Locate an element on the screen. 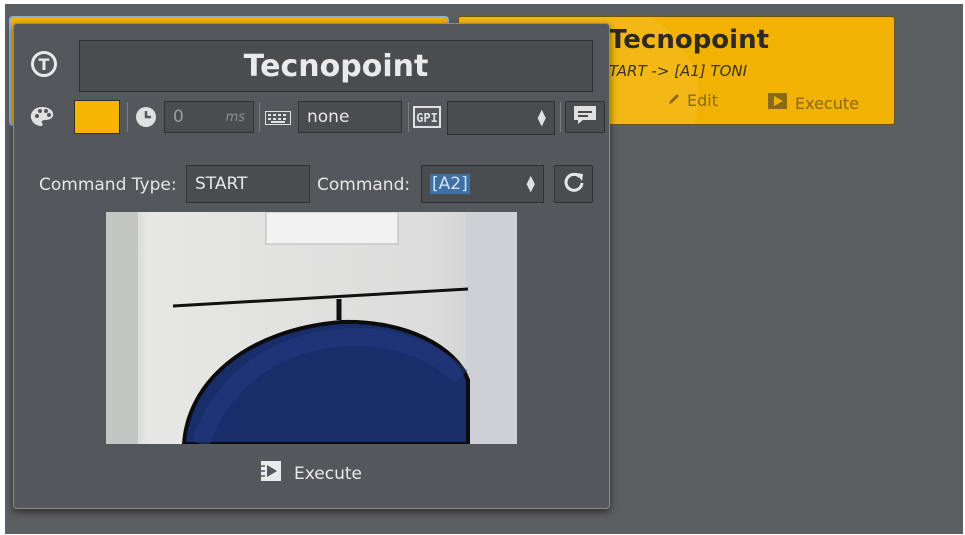 Image resolution: width=965 pixels, height=535 pixels. refresh-icon is located at coordinates (574, 184).